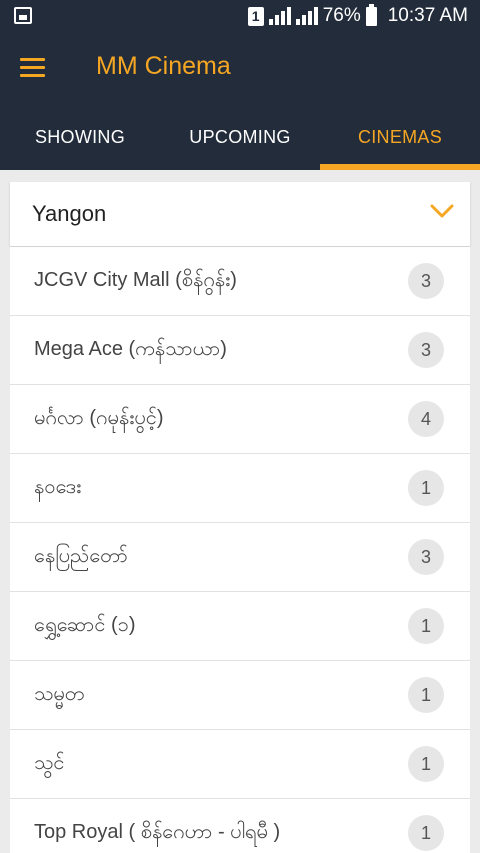  What do you see at coordinates (240, 626) in the screenshot?
I see `cinema-row: ရွှေ့ဆောင် (၁) 1` at bounding box center [240, 626].